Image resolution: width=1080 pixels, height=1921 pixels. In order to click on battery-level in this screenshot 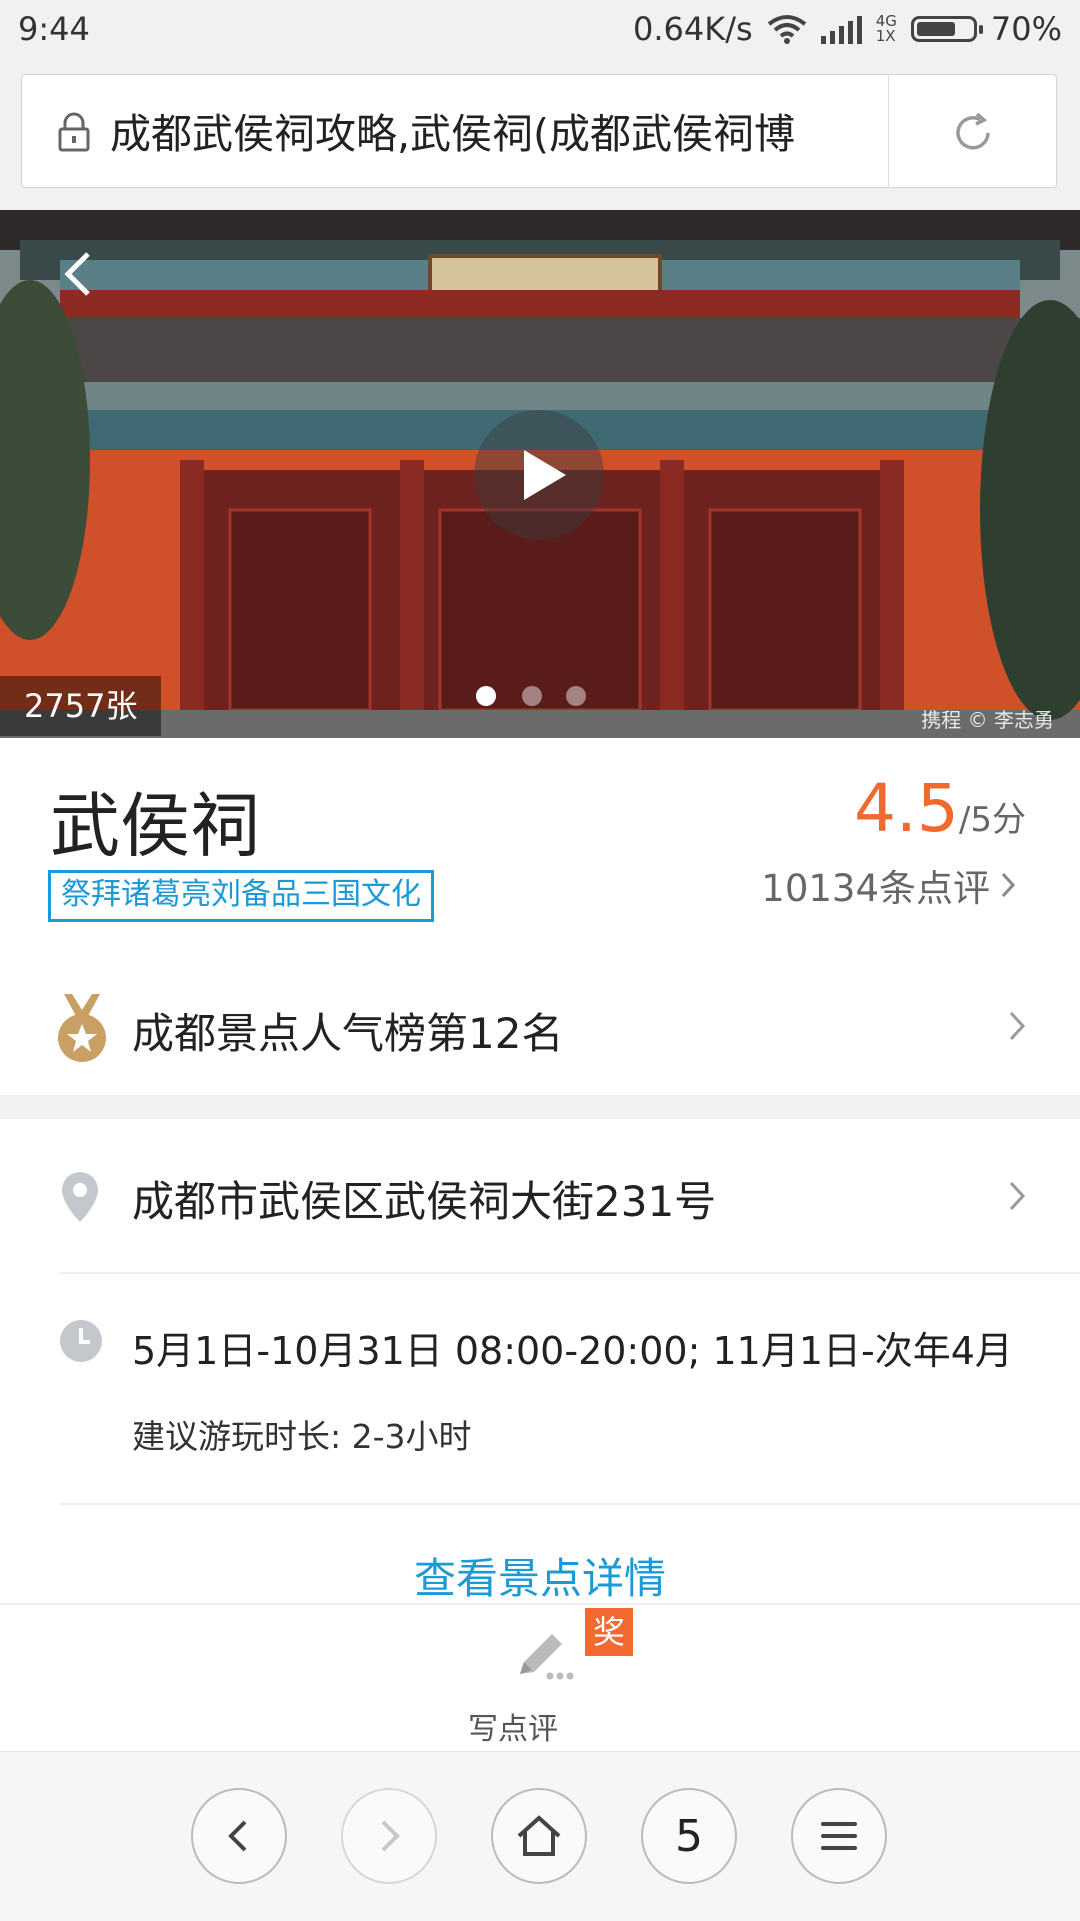, I will do `click(935, 29)`.